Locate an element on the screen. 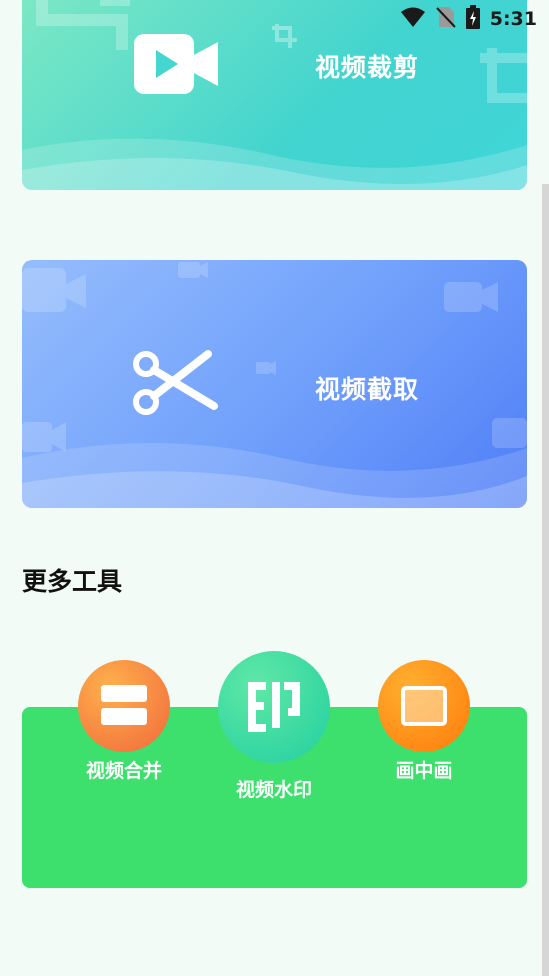 The width and height of the screenshot is (549, 976). video-crop-label: 视频裁剪 is located at coordinates (367, 67).